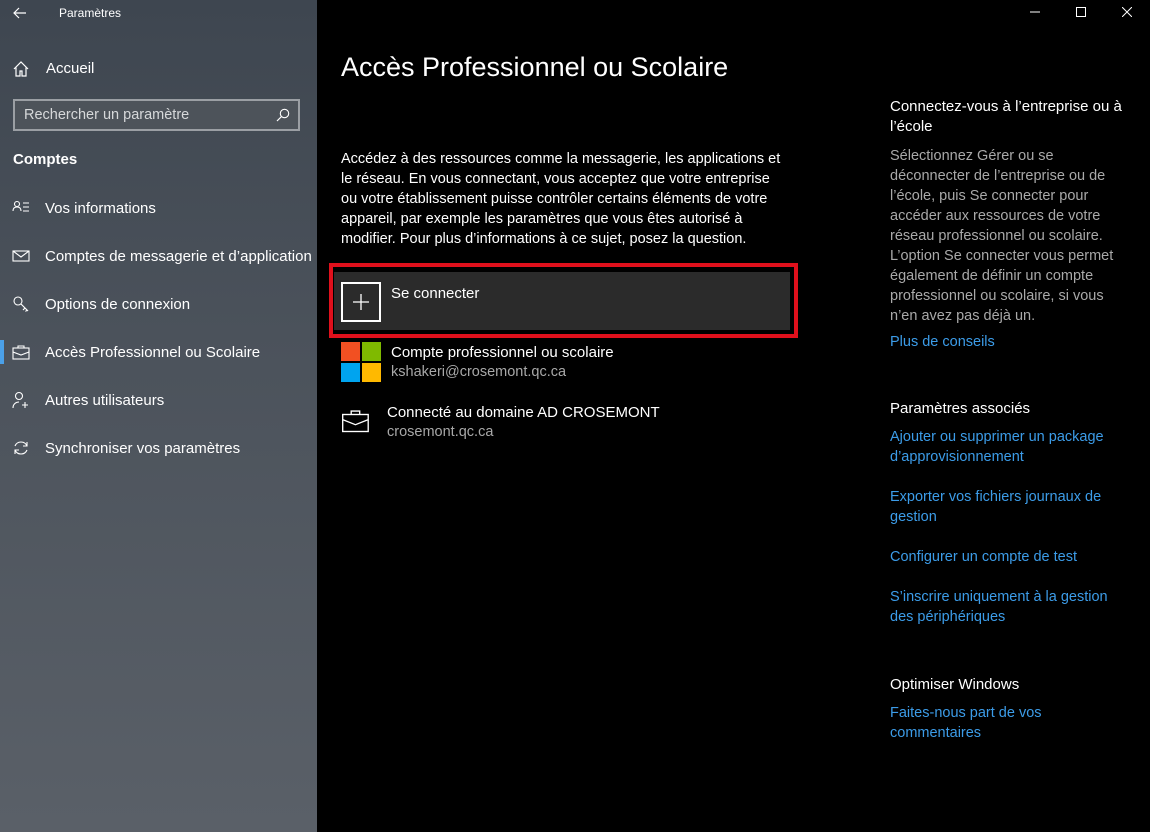  I want to click on sidebar-item-label: Synchroniser vos paramètres, so click(143, 448).